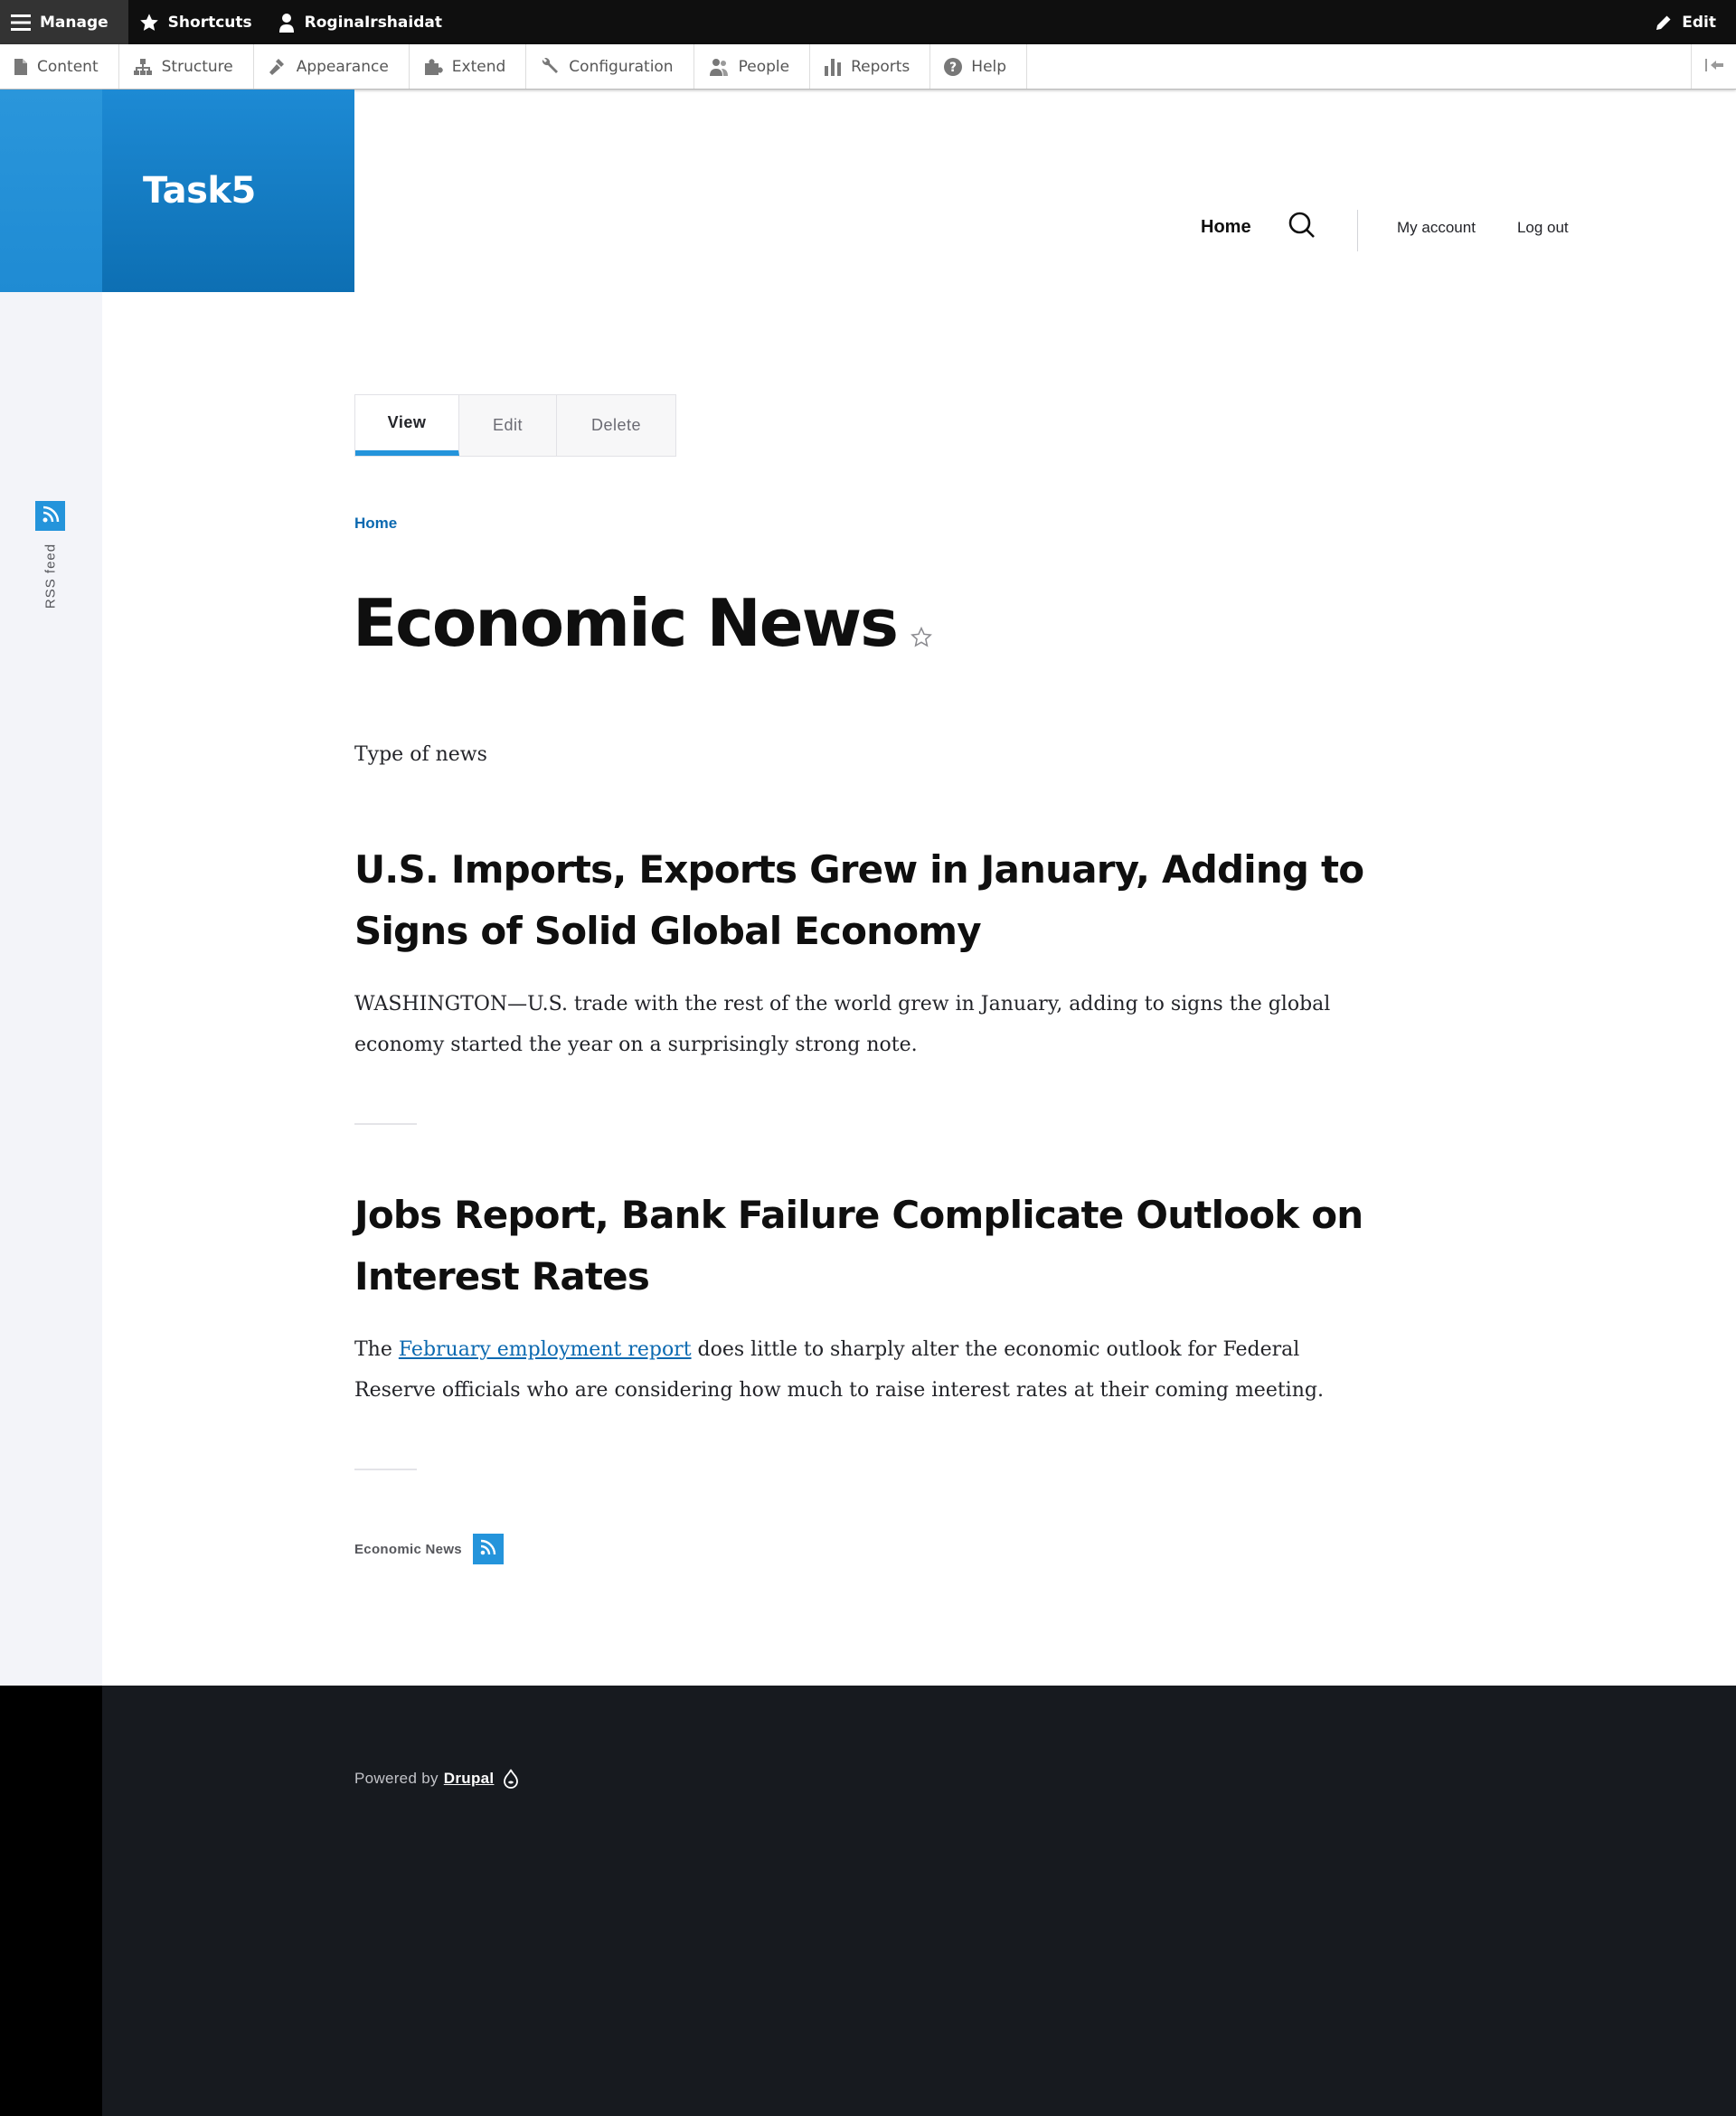  What do you see at coordinates (1226, 227) in the screenshot?
I see `nav-home-link: Home` at bounding box center [1226, 227].